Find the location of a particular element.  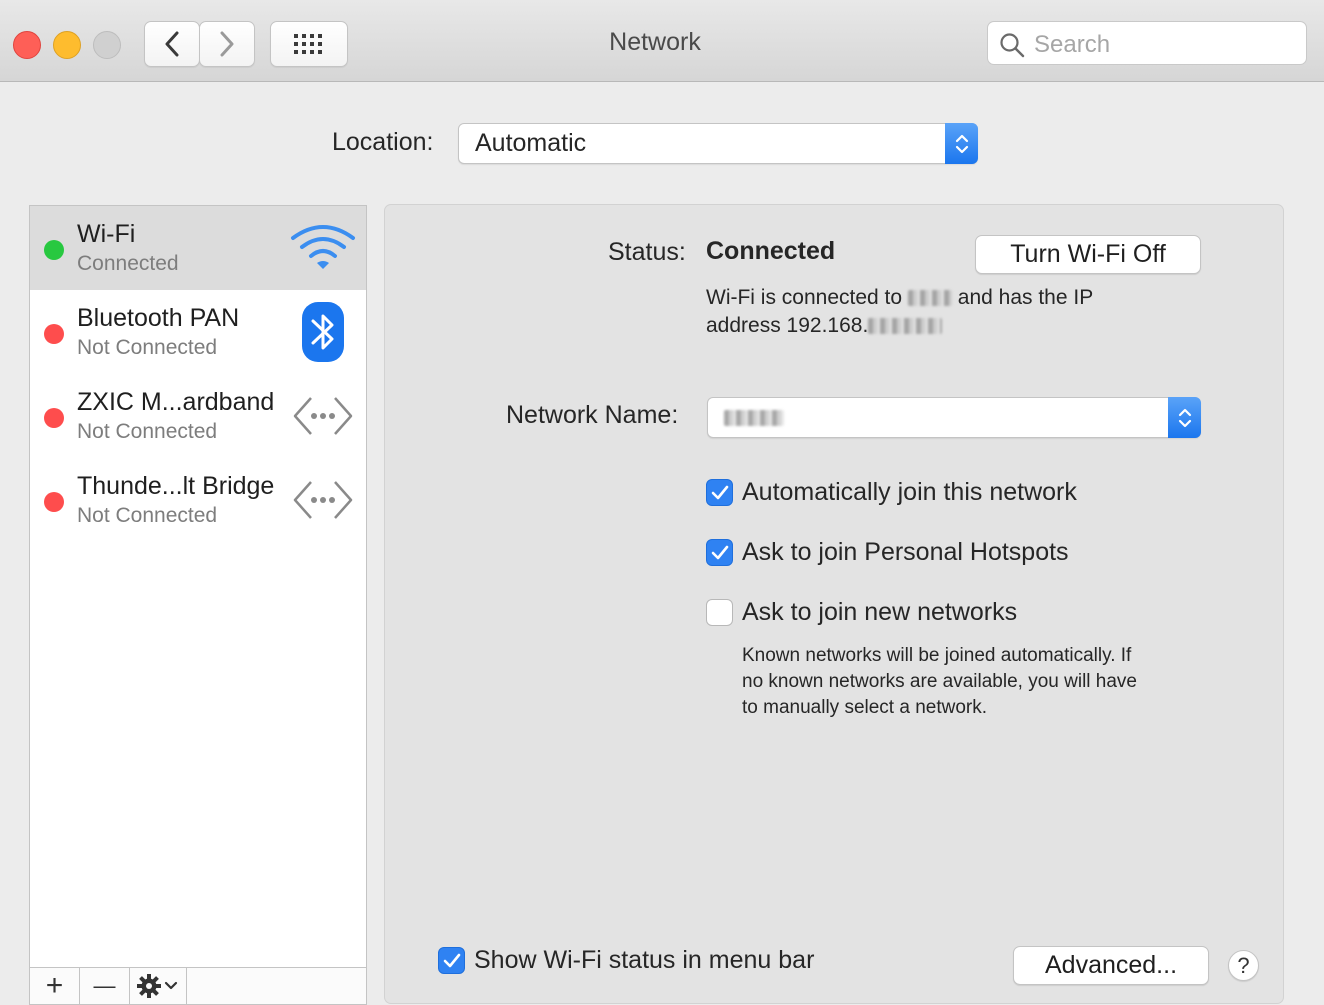

personal-hotspots-checkbox is located at coordinates (719, 552).